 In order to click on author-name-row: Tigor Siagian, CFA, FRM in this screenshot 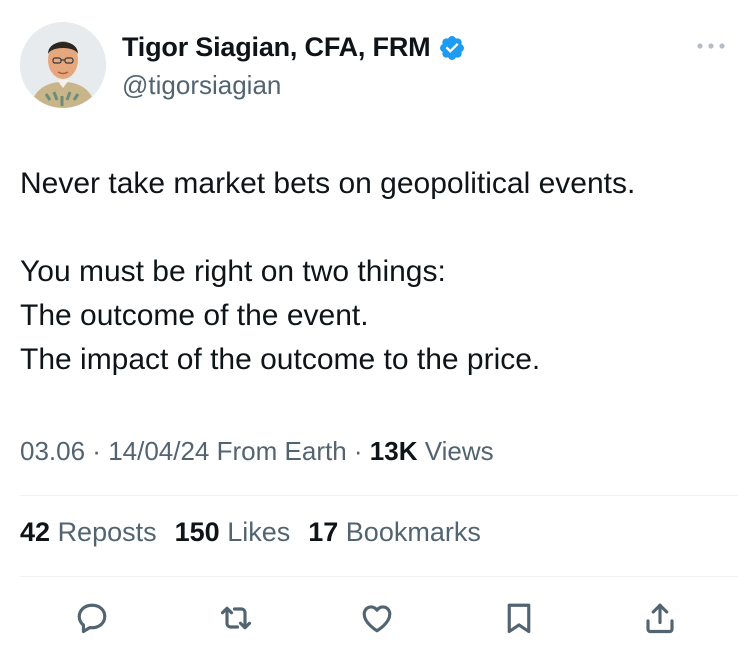, I will do `click(294, 47)`.